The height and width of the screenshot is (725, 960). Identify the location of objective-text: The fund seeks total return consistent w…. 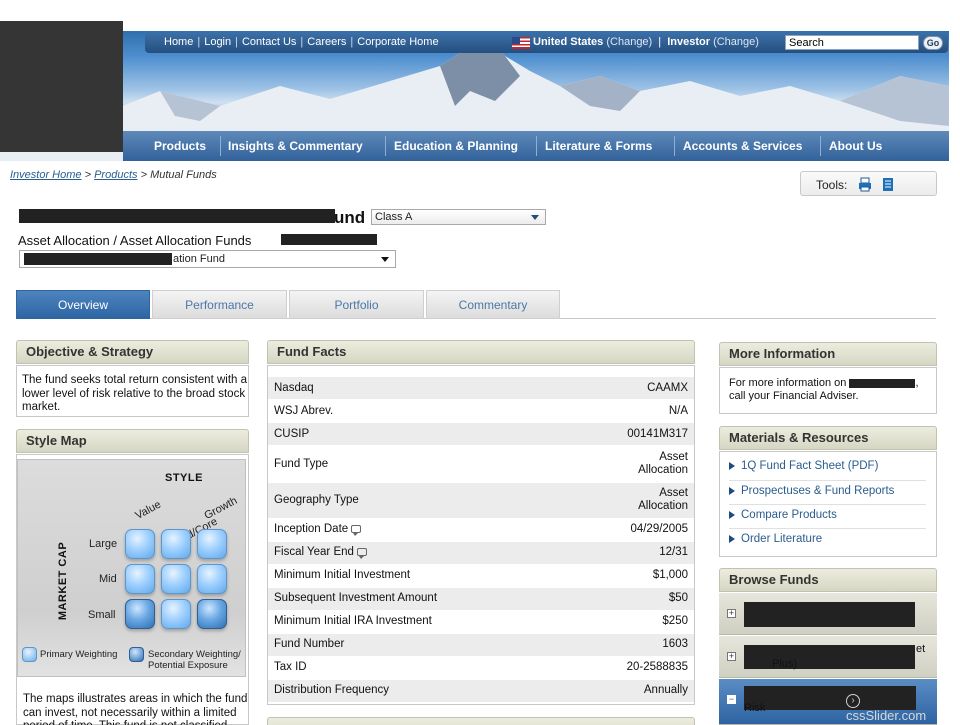
(135, 393).